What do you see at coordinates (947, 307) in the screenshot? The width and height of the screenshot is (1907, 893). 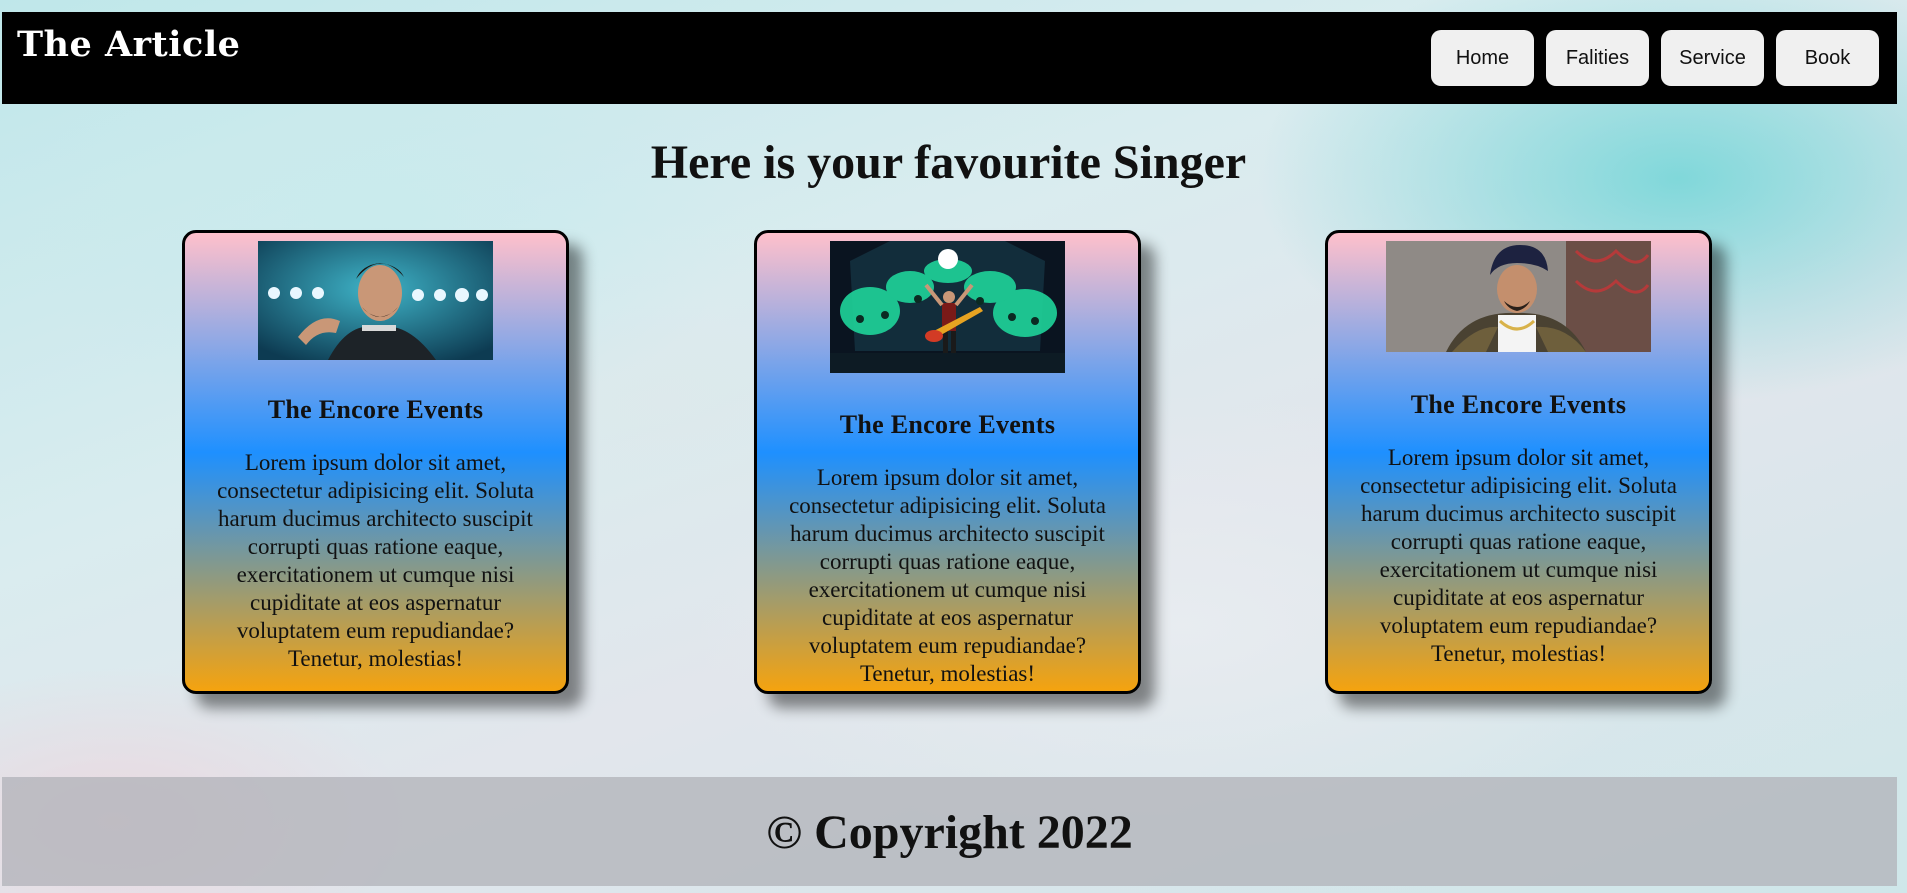 I see `concert-photo` at bounding box center [947, 307].